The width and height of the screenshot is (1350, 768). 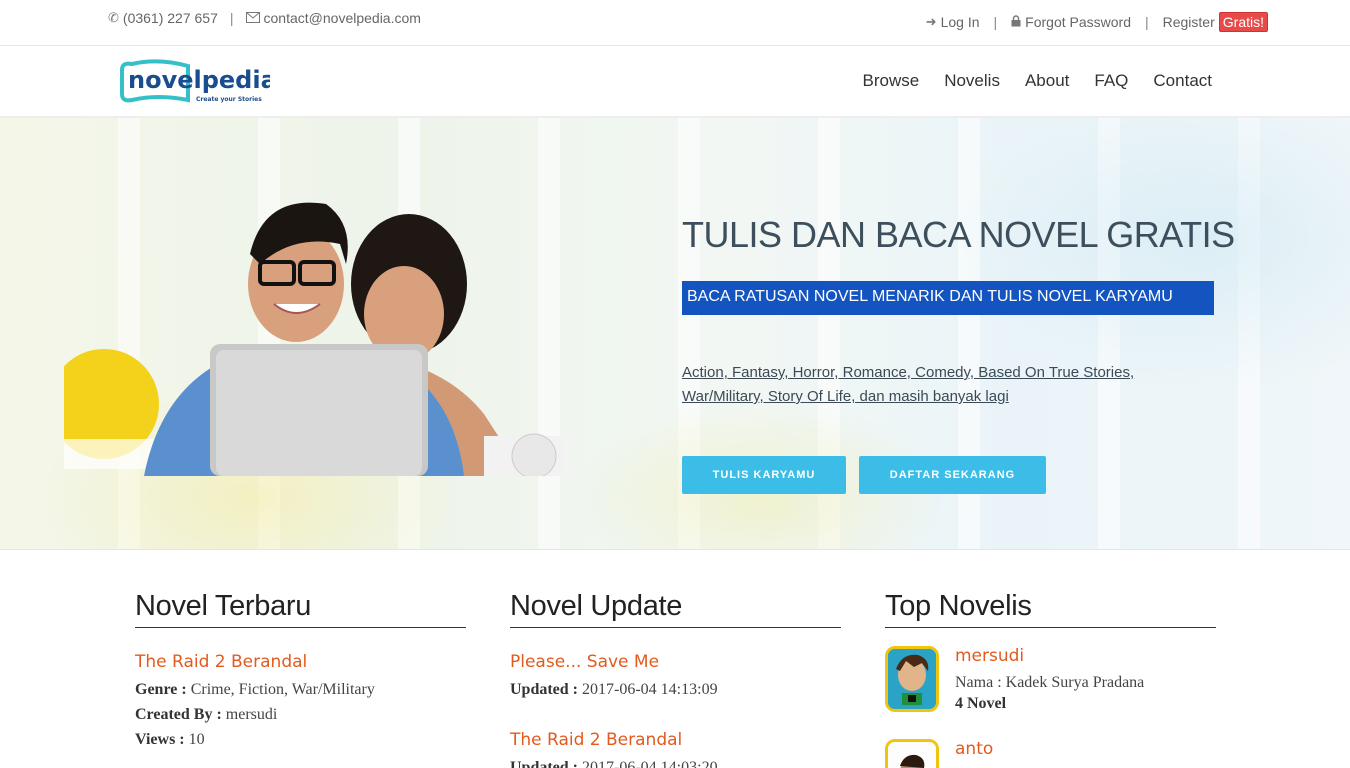 What do you see at coordinates (229, 99) in the screenshot?
I see `svg-text: Create your Stories` at bounding box center [229, 99].